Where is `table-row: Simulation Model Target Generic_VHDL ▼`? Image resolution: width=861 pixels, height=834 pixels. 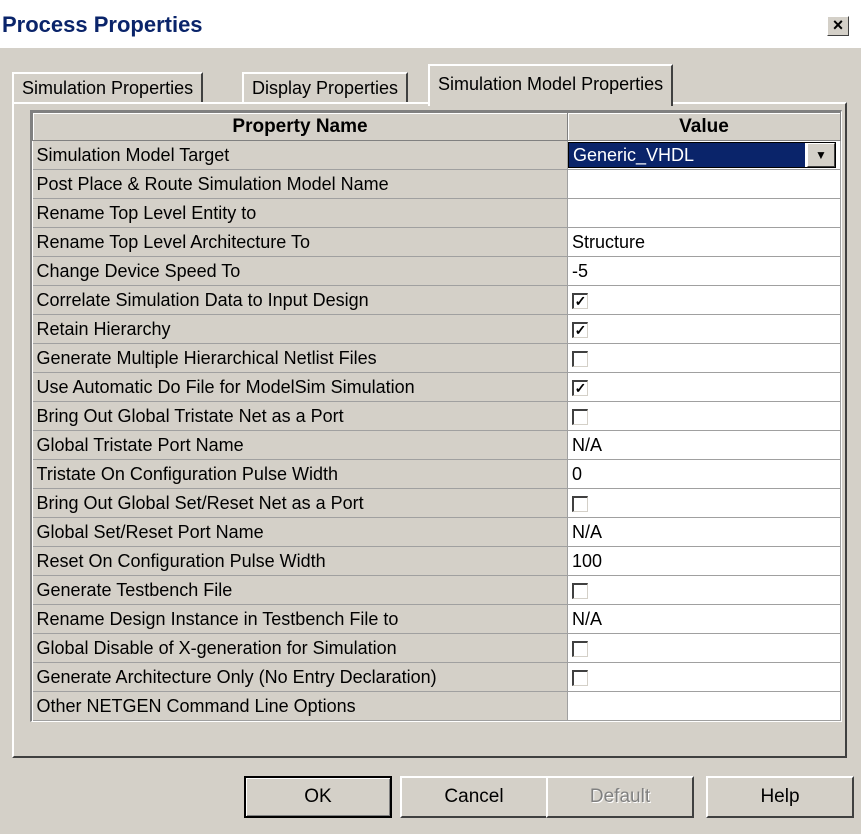
table-row: Simulation Model Target Generic_VHDL ▼ is located at coordinates (436, 155).